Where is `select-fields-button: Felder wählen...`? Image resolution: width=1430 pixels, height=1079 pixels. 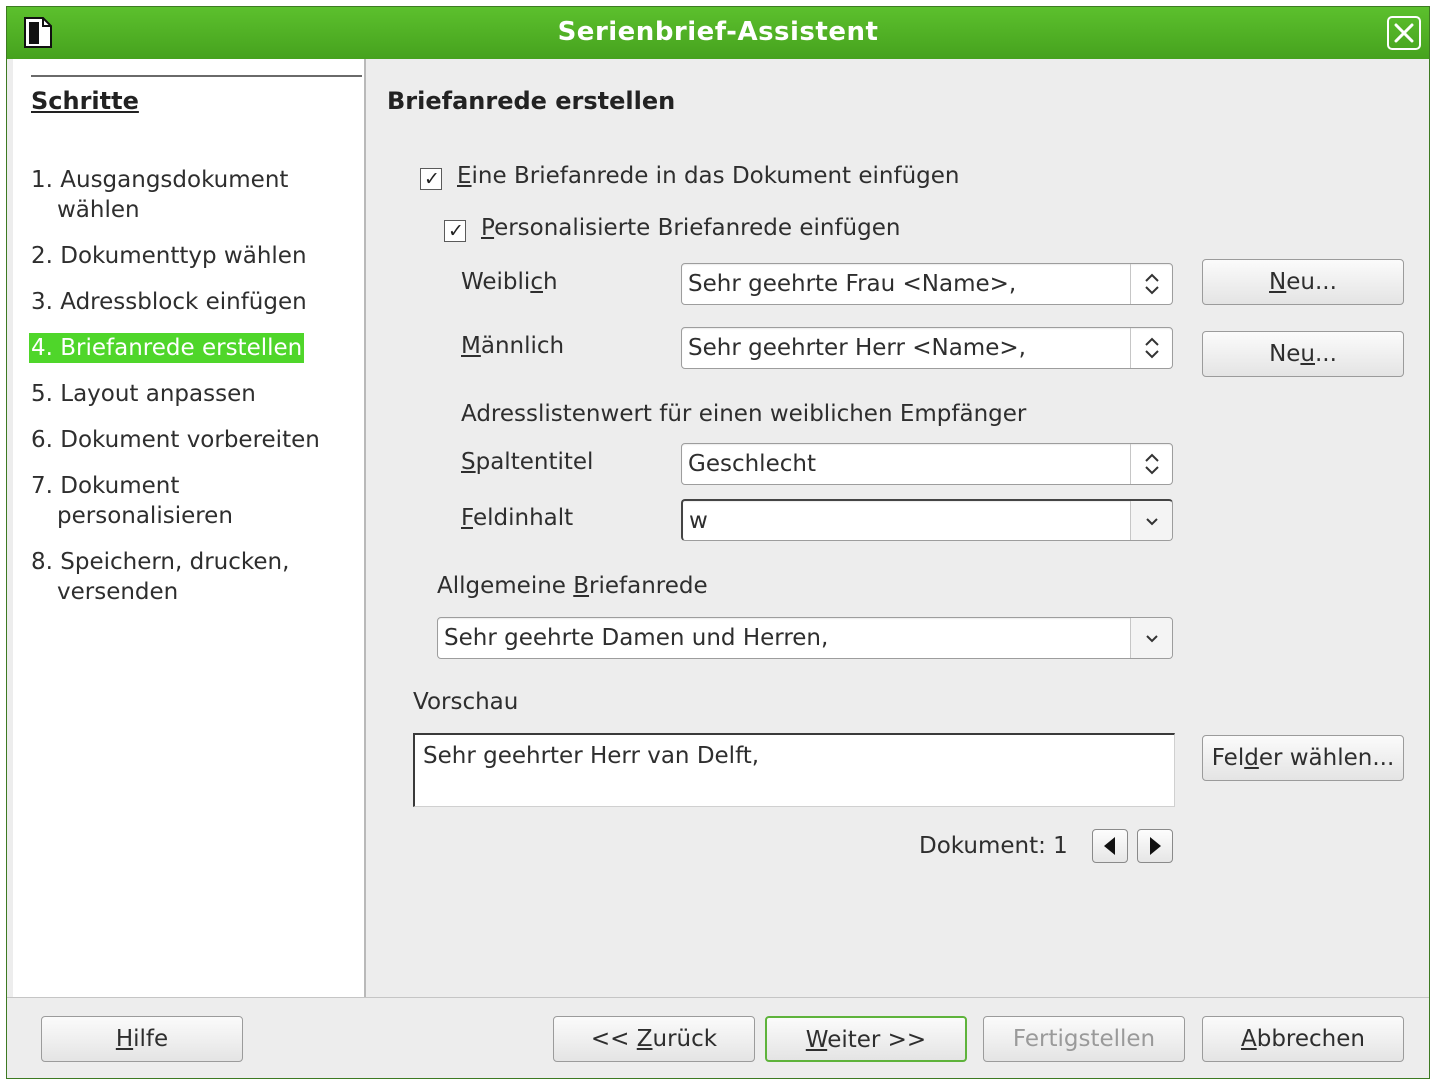 select-fields-button: Felder wählen... is located at coordinates (1303, 758).